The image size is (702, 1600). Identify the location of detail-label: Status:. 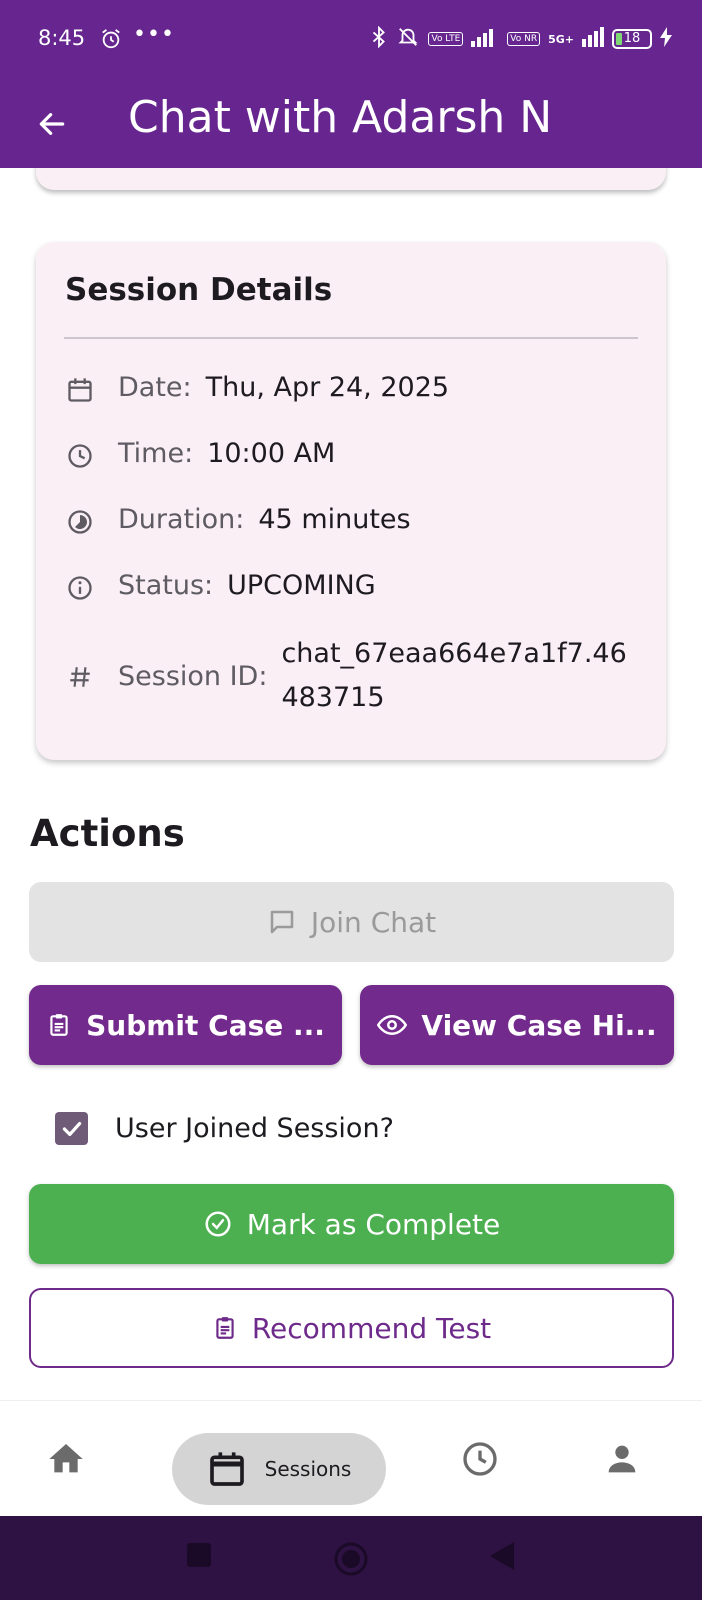
(166, 585).